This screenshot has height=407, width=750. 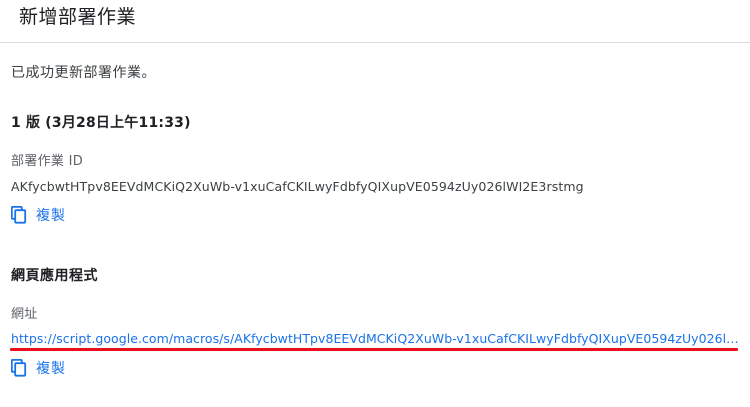 I want to click on copy-url-button: 複製, so click(x=38, y=368).